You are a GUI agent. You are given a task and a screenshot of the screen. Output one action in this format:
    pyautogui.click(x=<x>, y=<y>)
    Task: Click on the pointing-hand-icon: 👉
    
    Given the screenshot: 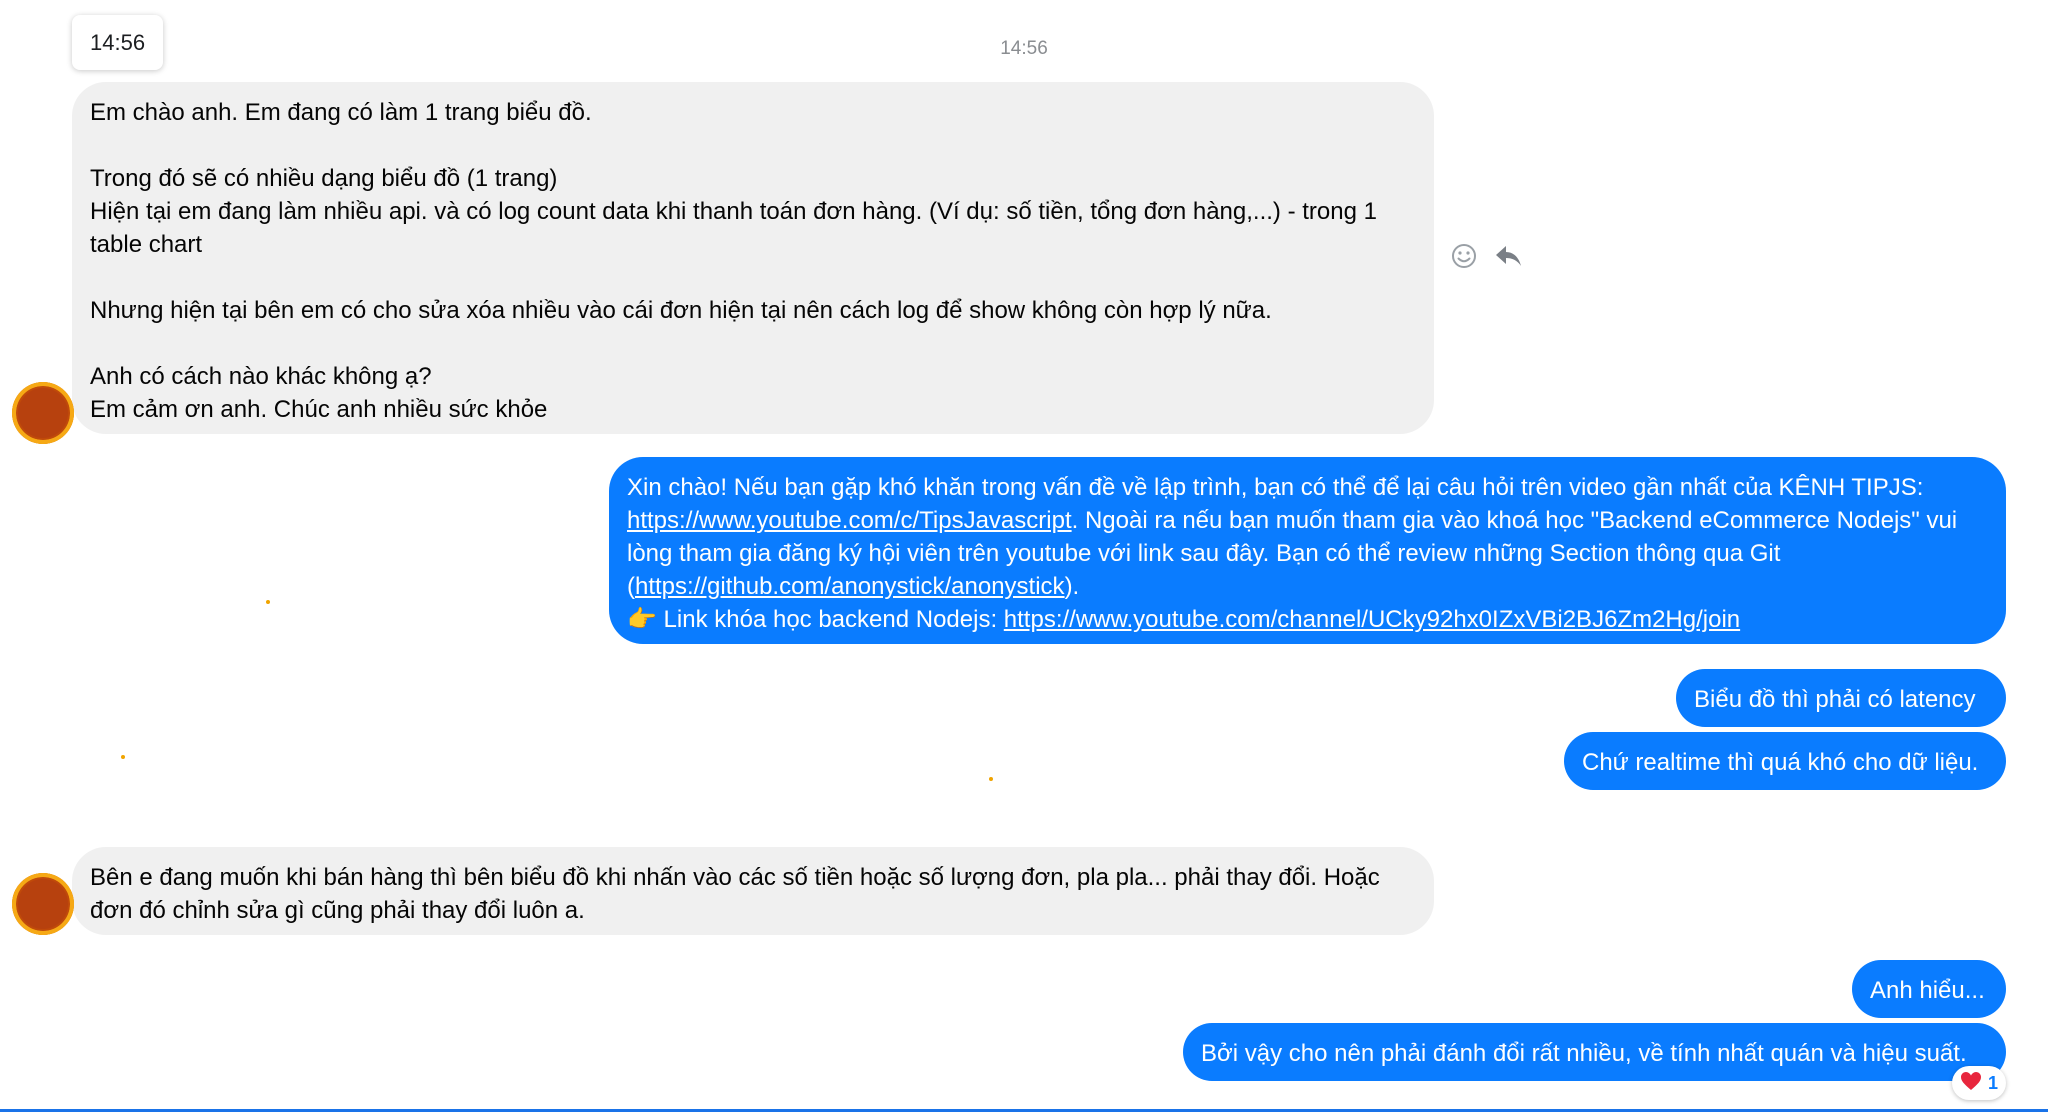 What is the action you would take?
    pyautogui.click(x=642, y=619)
    